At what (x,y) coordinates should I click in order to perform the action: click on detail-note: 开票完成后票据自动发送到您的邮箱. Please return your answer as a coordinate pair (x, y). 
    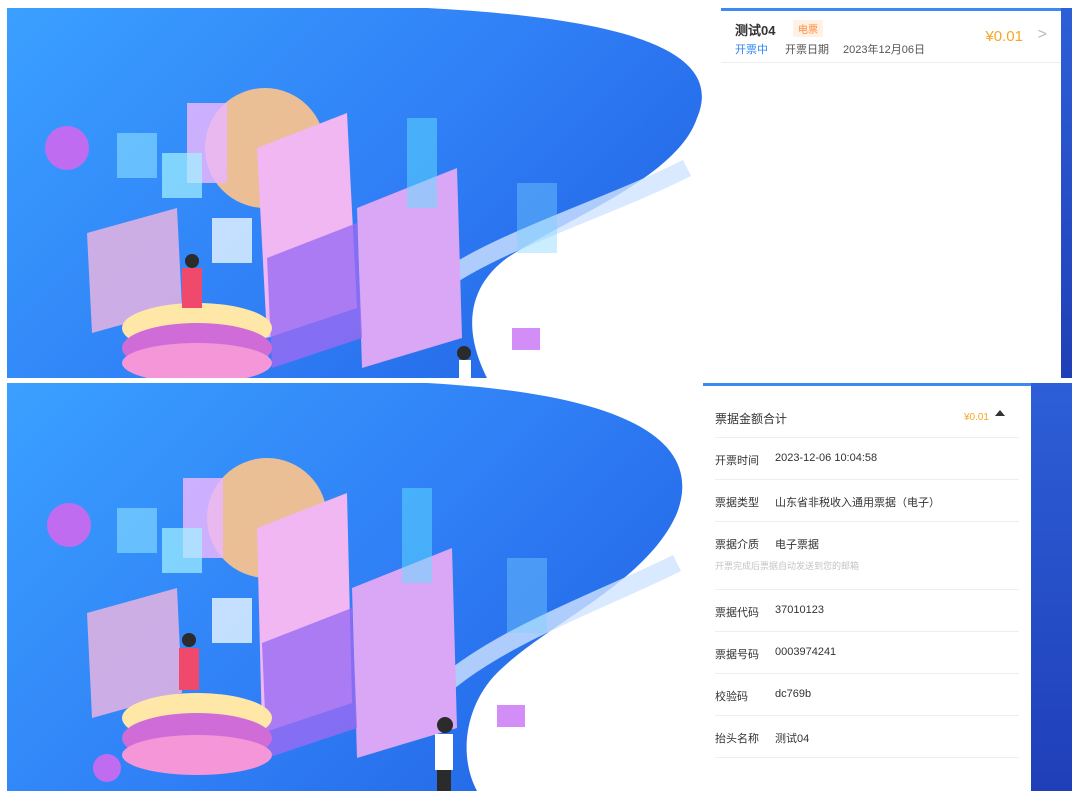
    Looking at the image, I should click on (787, 566).